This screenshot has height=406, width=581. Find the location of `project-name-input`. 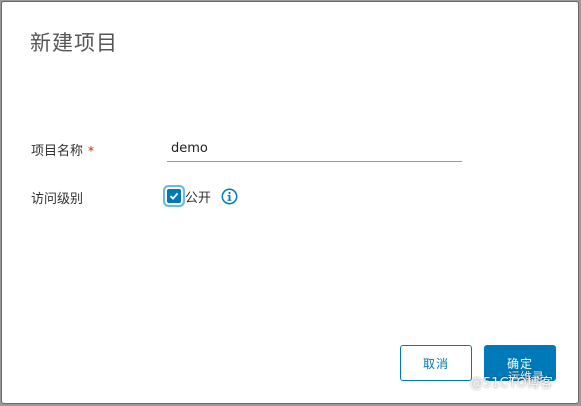

project-name-input is located at coordinates (316, 148).